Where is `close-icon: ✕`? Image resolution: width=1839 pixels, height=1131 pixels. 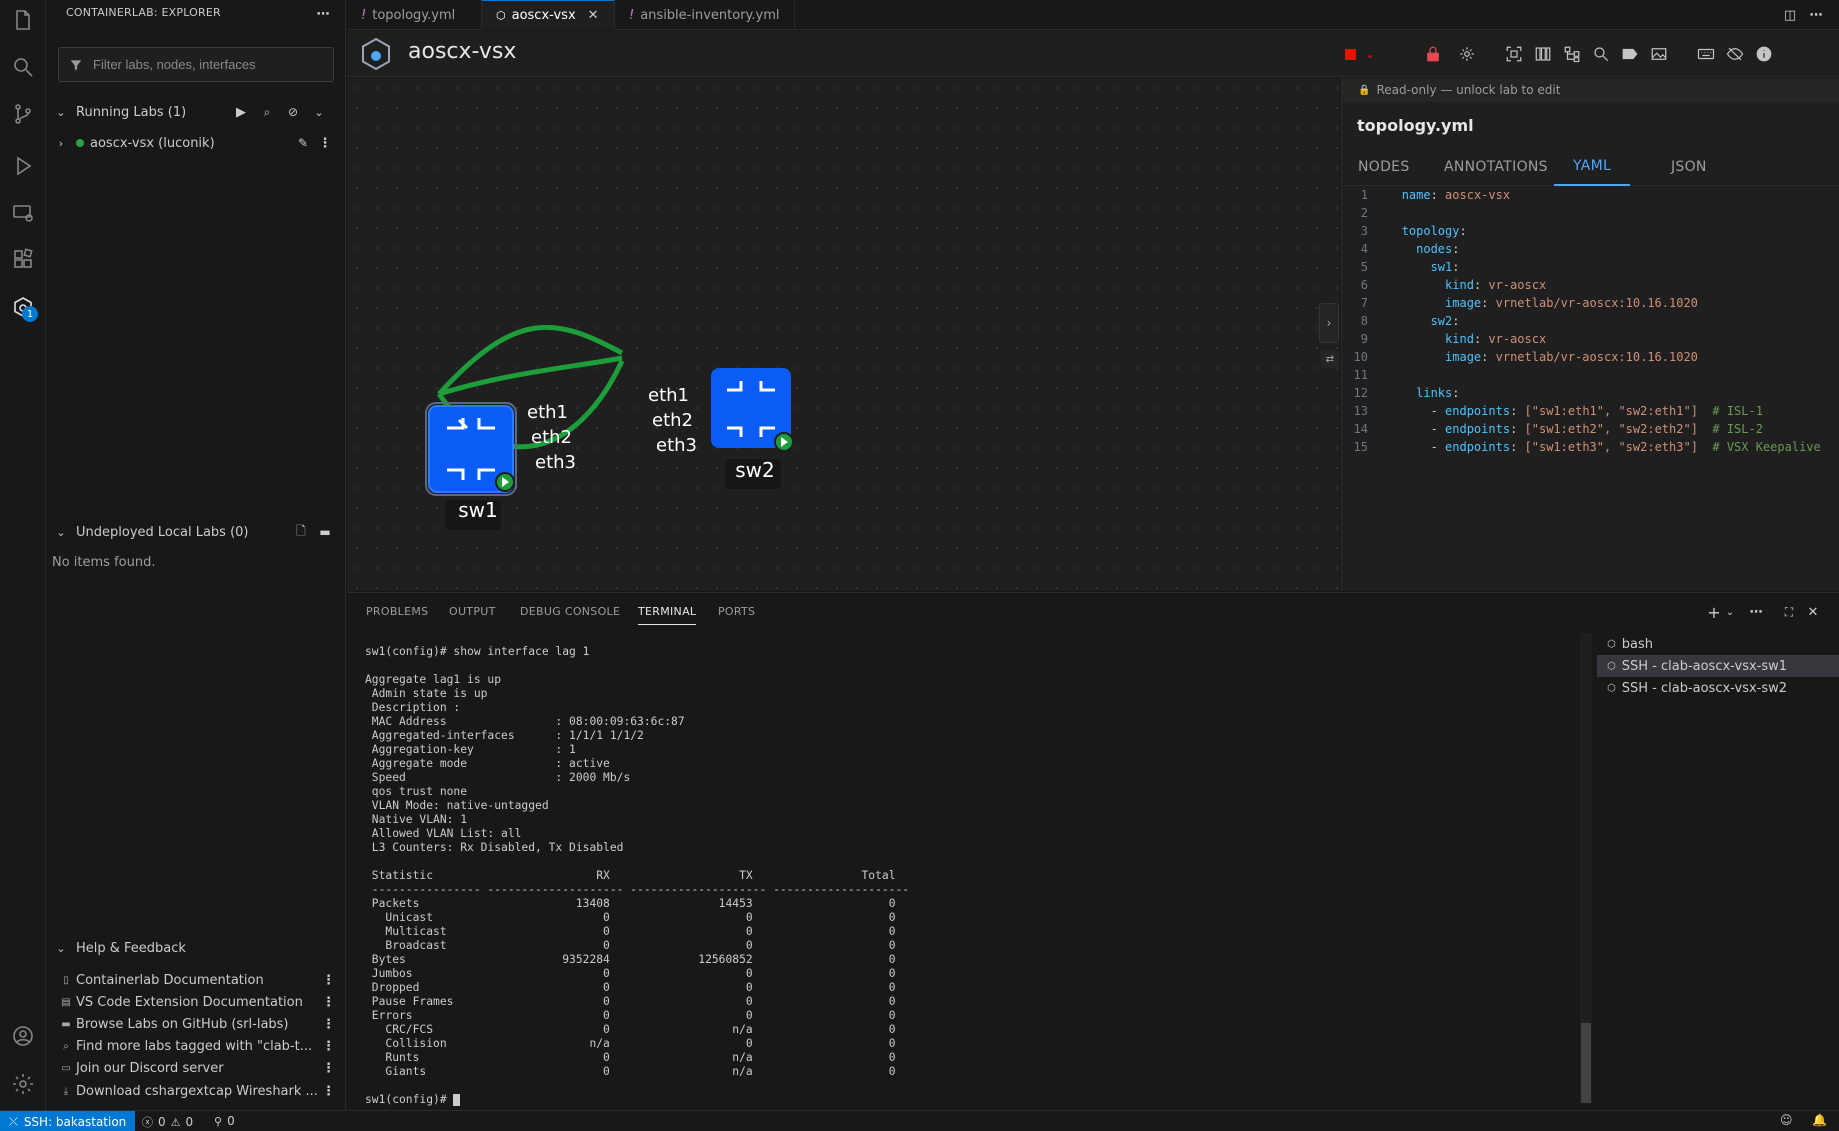
close-icon: ✕ is located at coordinates (593, 15).